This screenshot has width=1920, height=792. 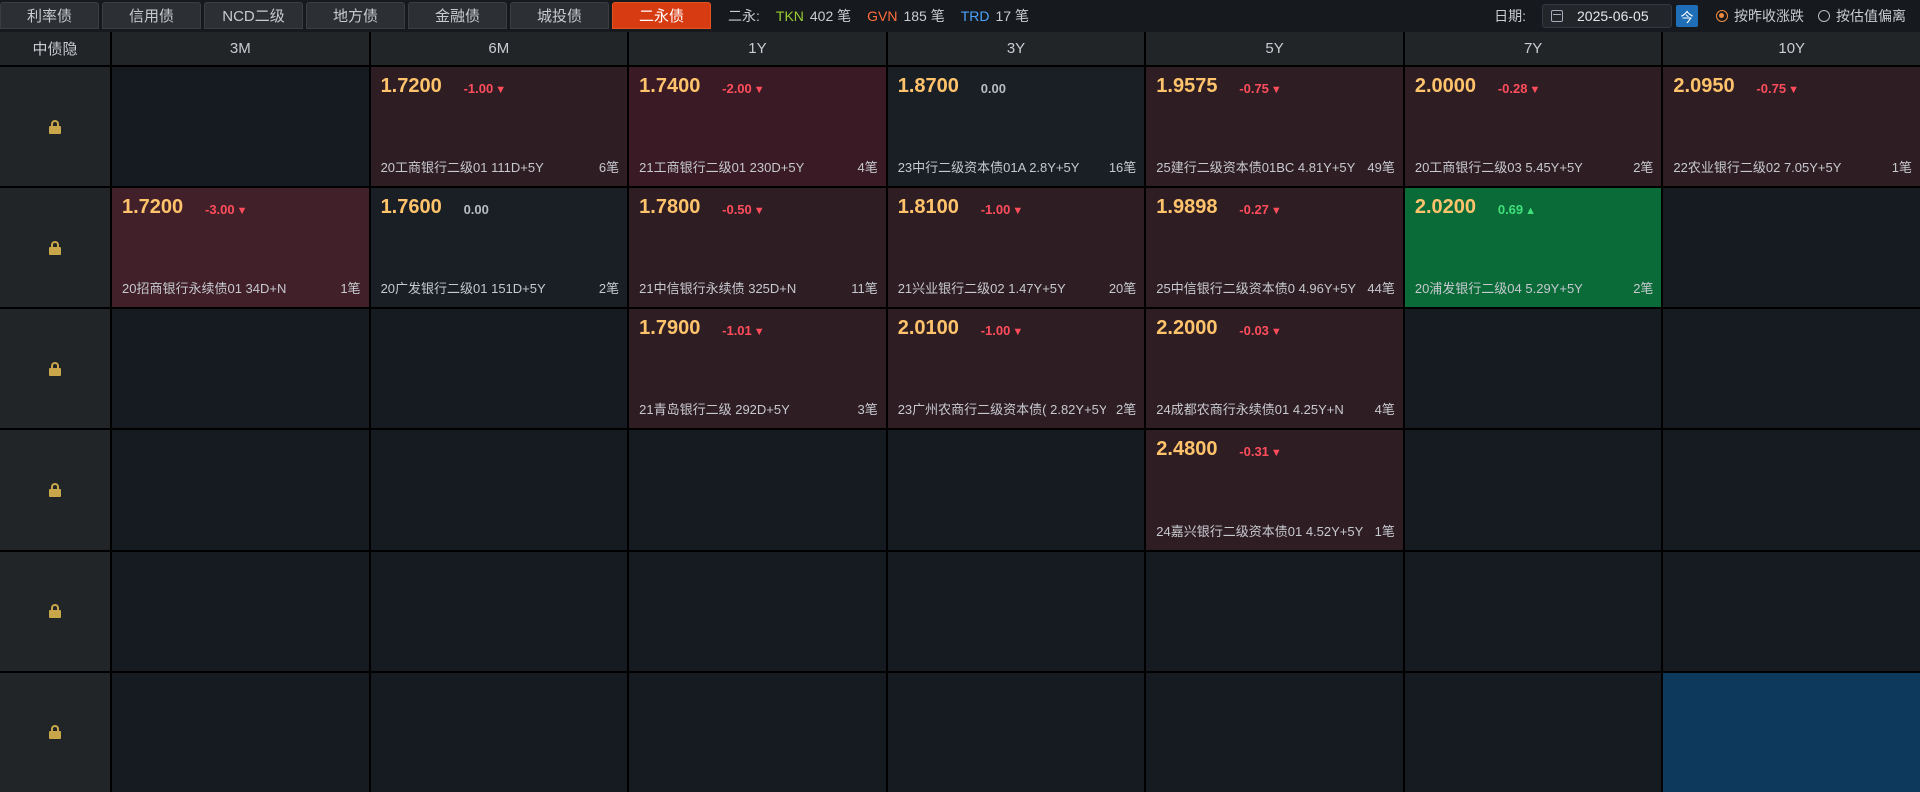 I want to click on trade-count: 49笔, so click(x=1381, y=168).